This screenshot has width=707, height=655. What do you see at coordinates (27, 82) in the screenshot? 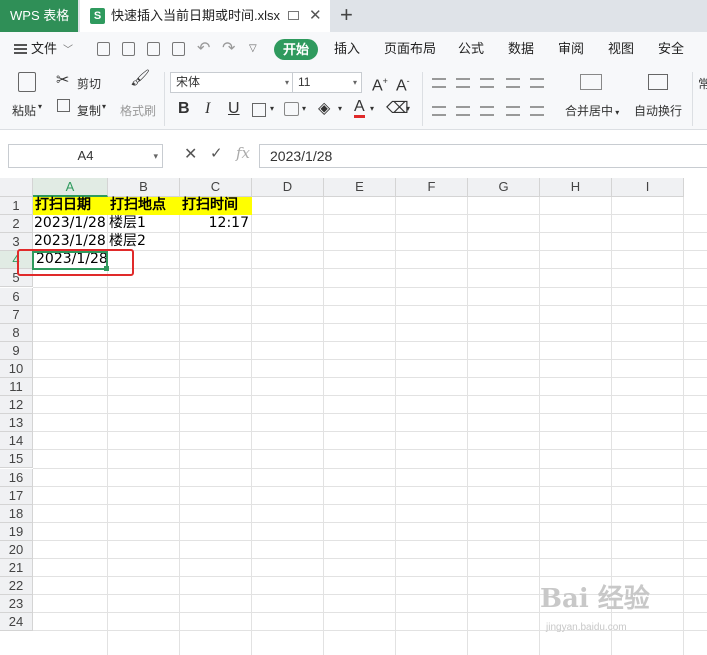
I see `paste-icon` at bounding box center [27, 82].